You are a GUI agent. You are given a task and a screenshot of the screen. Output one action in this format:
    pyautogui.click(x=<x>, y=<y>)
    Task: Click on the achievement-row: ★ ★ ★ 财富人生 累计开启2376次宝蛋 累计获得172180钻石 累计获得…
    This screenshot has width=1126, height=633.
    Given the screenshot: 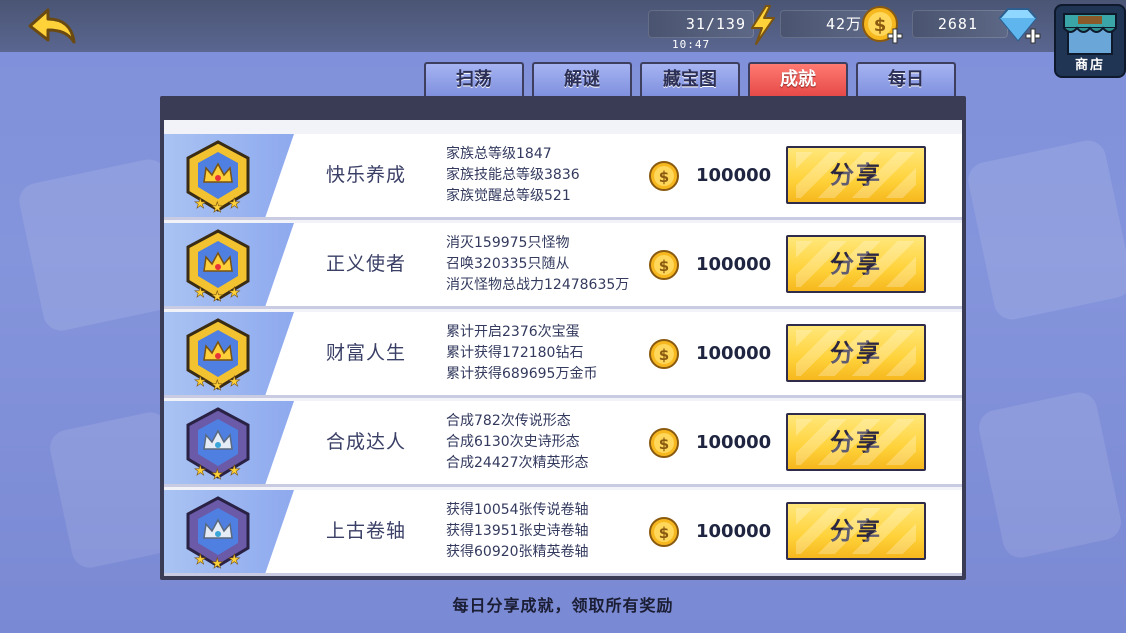 What is the action you would take?
    pyautogui.click(x=563, y=355)
    